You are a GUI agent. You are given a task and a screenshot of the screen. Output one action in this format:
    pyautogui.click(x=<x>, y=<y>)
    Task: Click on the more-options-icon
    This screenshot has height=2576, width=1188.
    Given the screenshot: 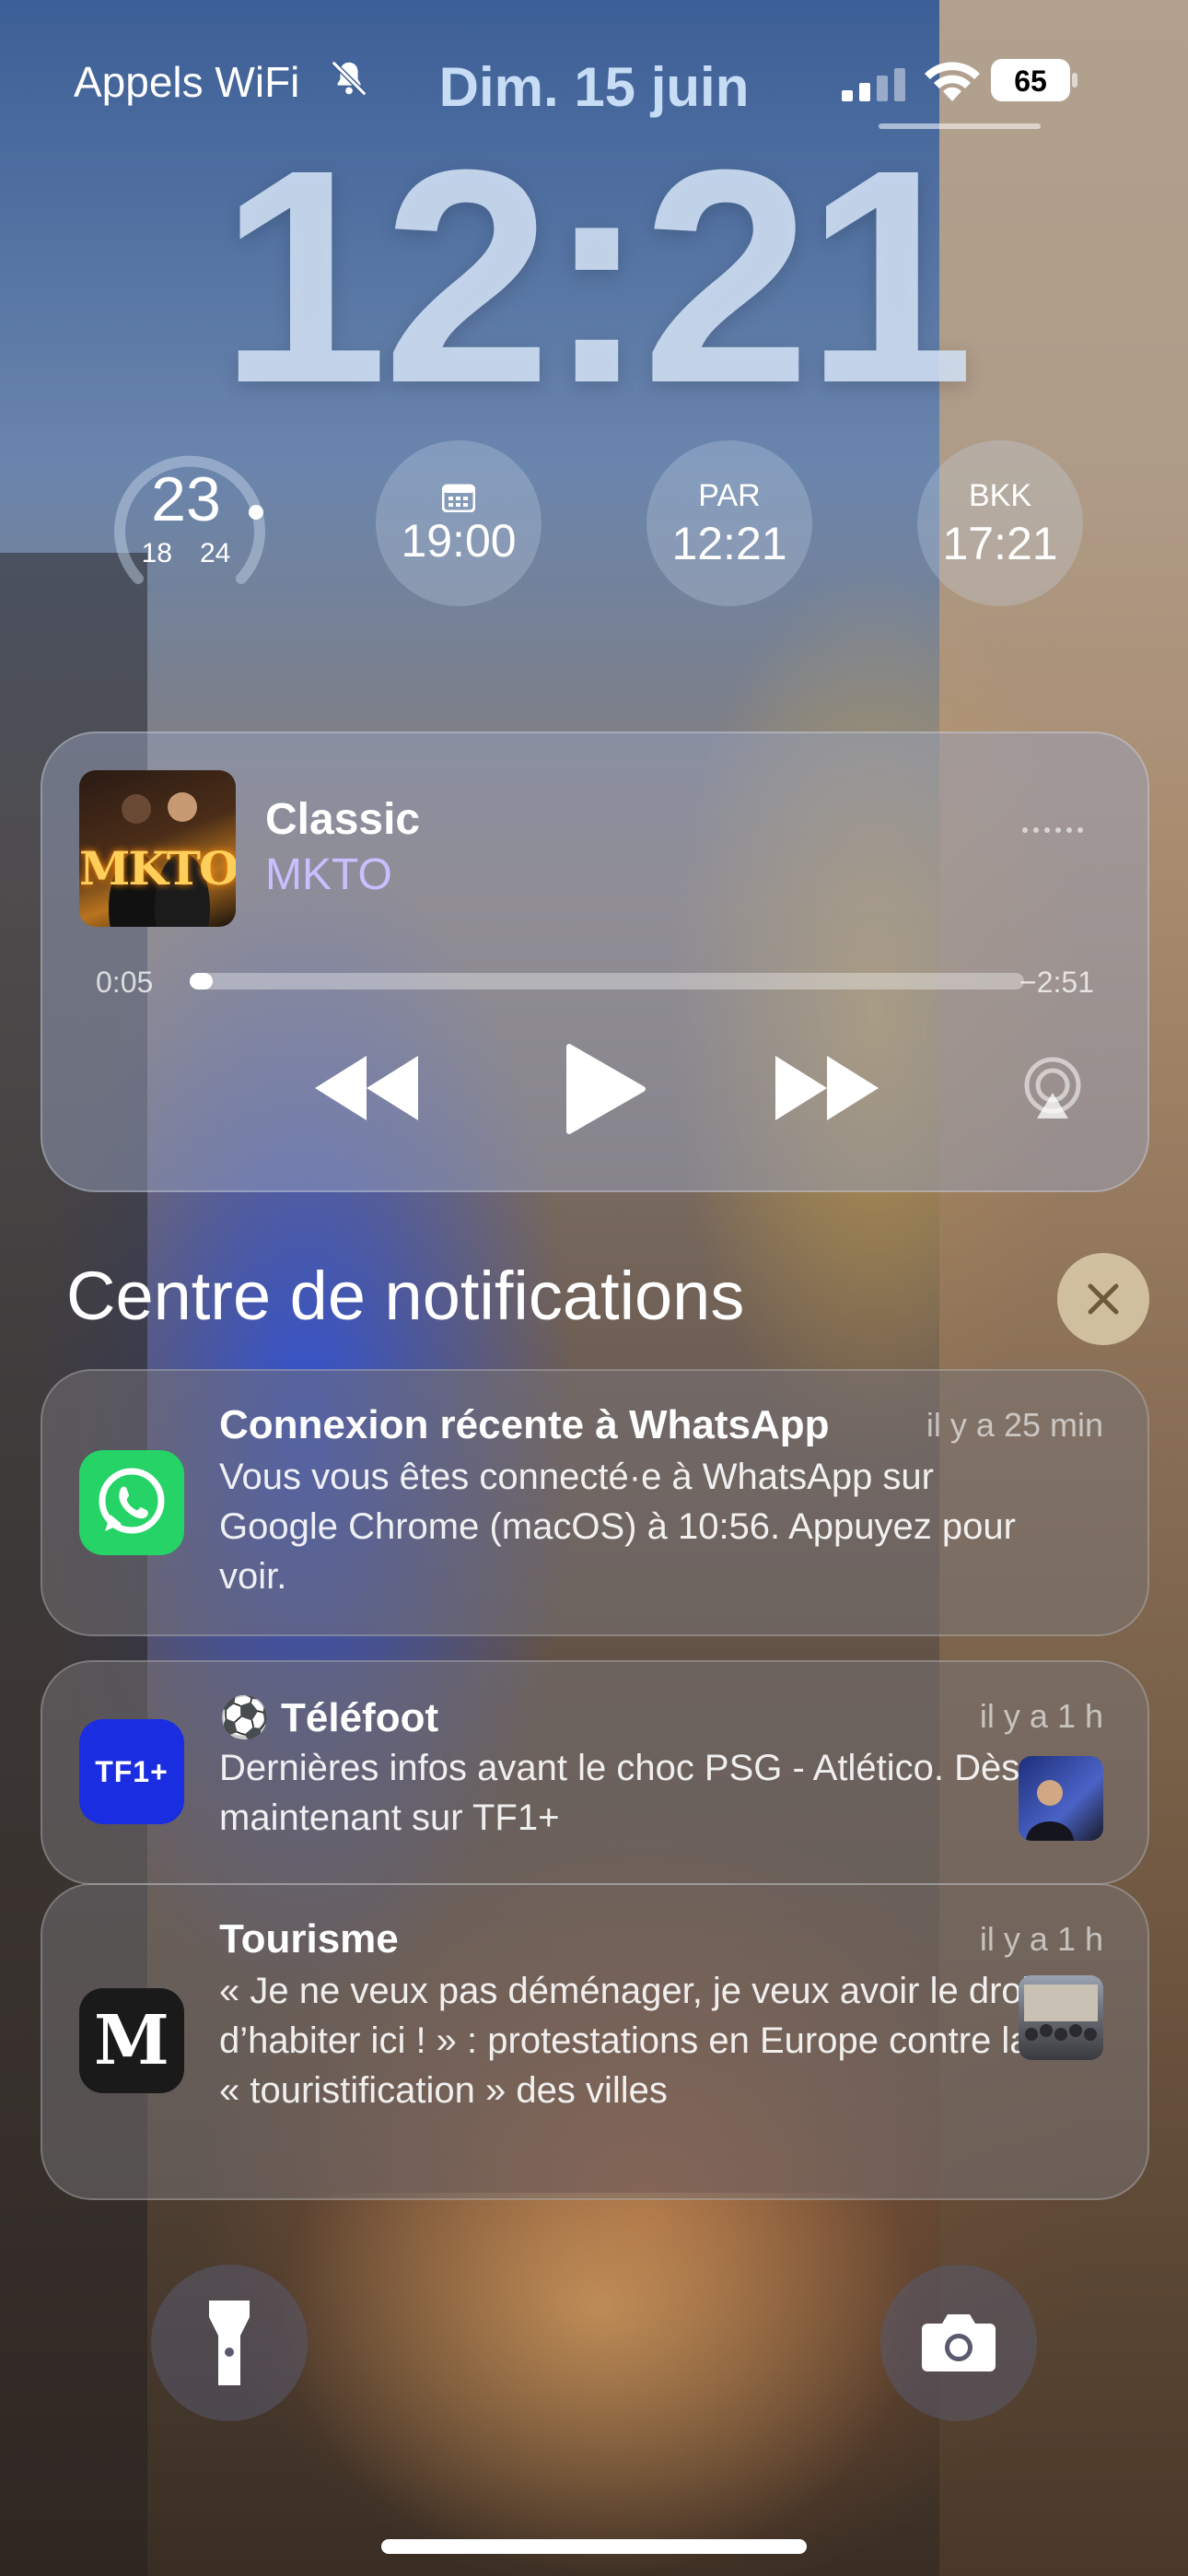 What is the action you would take?
    pyautogui.click(x=1052, y=830)
    